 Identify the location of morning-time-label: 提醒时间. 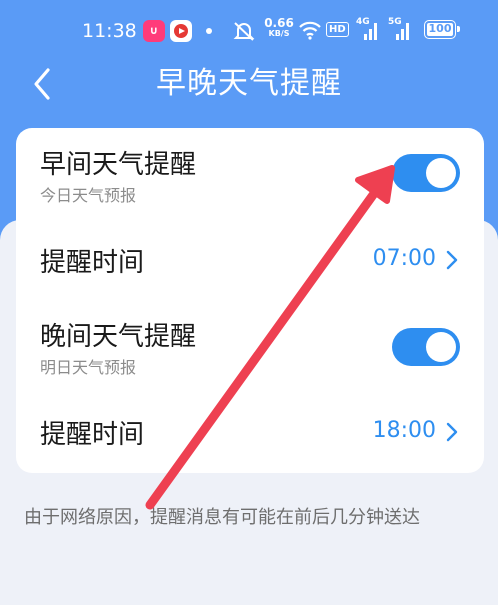
(92, 263).